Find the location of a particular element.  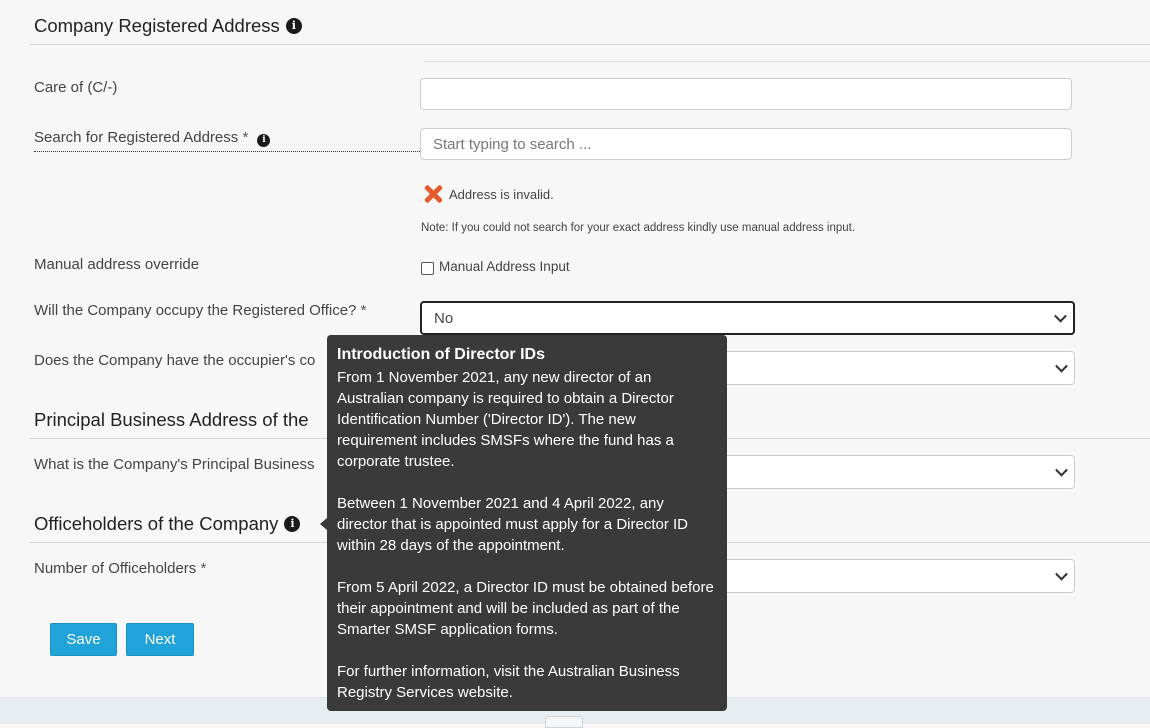

num-officeholders-label: Number of Officeholders * is located at coordinates (120, 568).